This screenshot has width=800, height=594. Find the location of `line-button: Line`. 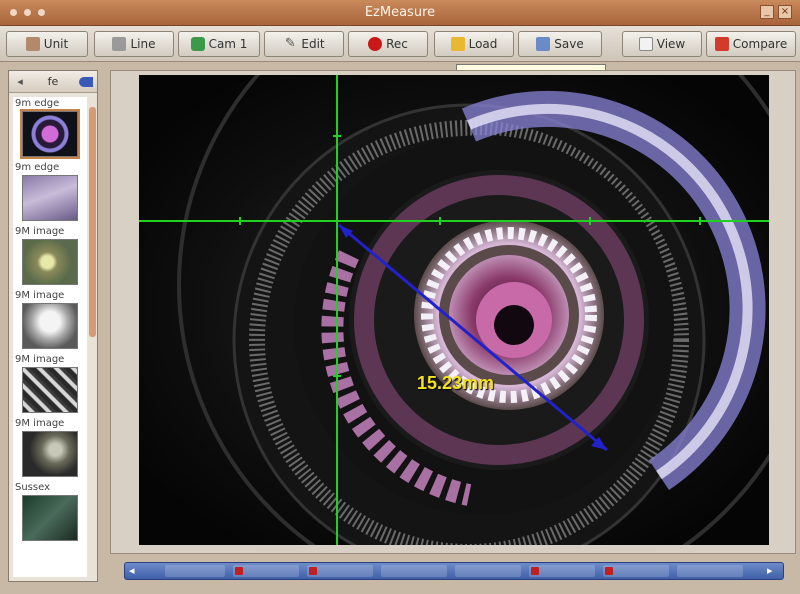

line-button: Line is located at coordinates (134, 44).